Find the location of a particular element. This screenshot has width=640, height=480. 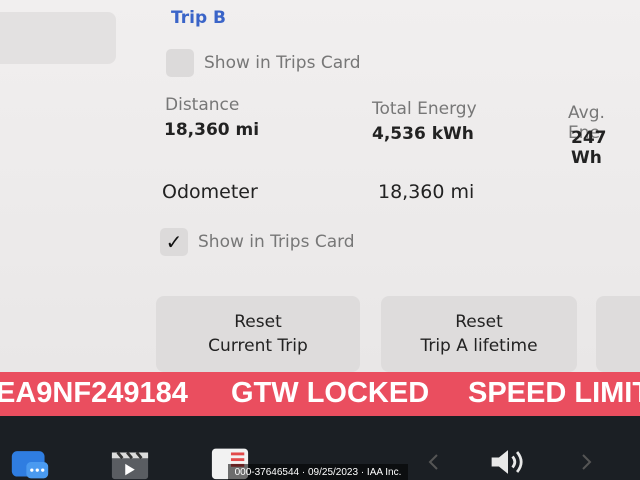

watermark: 000-37646544 · 09/25/2023 · IAA Inc. is located at coordinates (318, 472).